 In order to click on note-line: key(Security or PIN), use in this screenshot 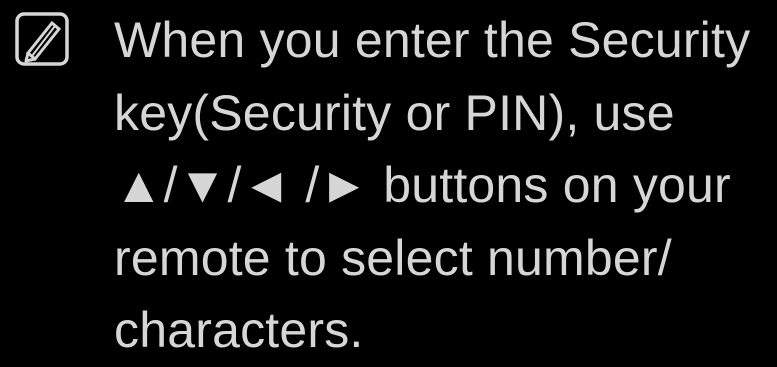, I will do `click(394, 112)`.